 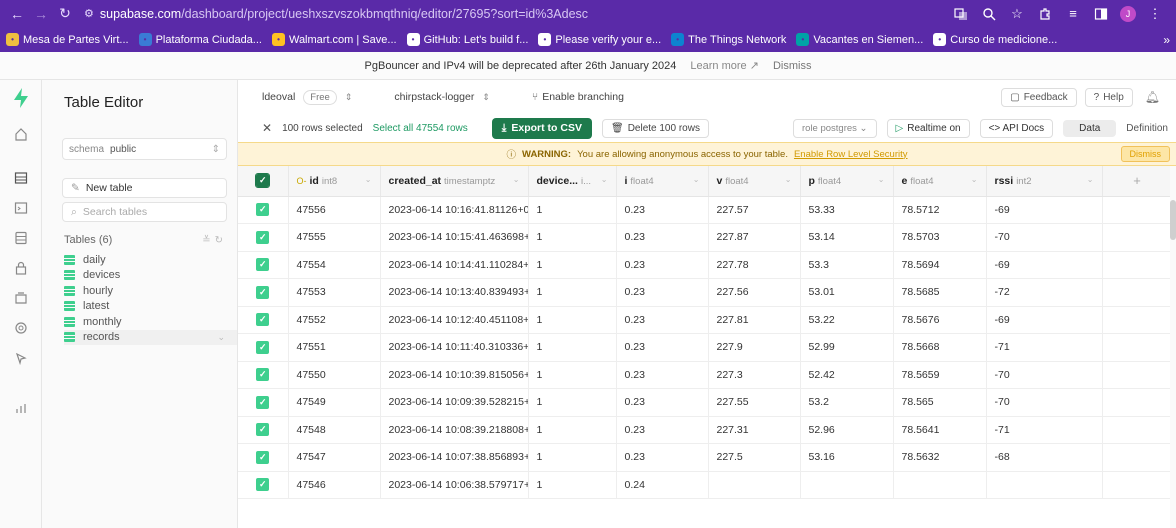 What do you see at coordinates (940, 430) in the screenshot?
I see `cell-e: 78.5641` at bounding box center [940, 430].